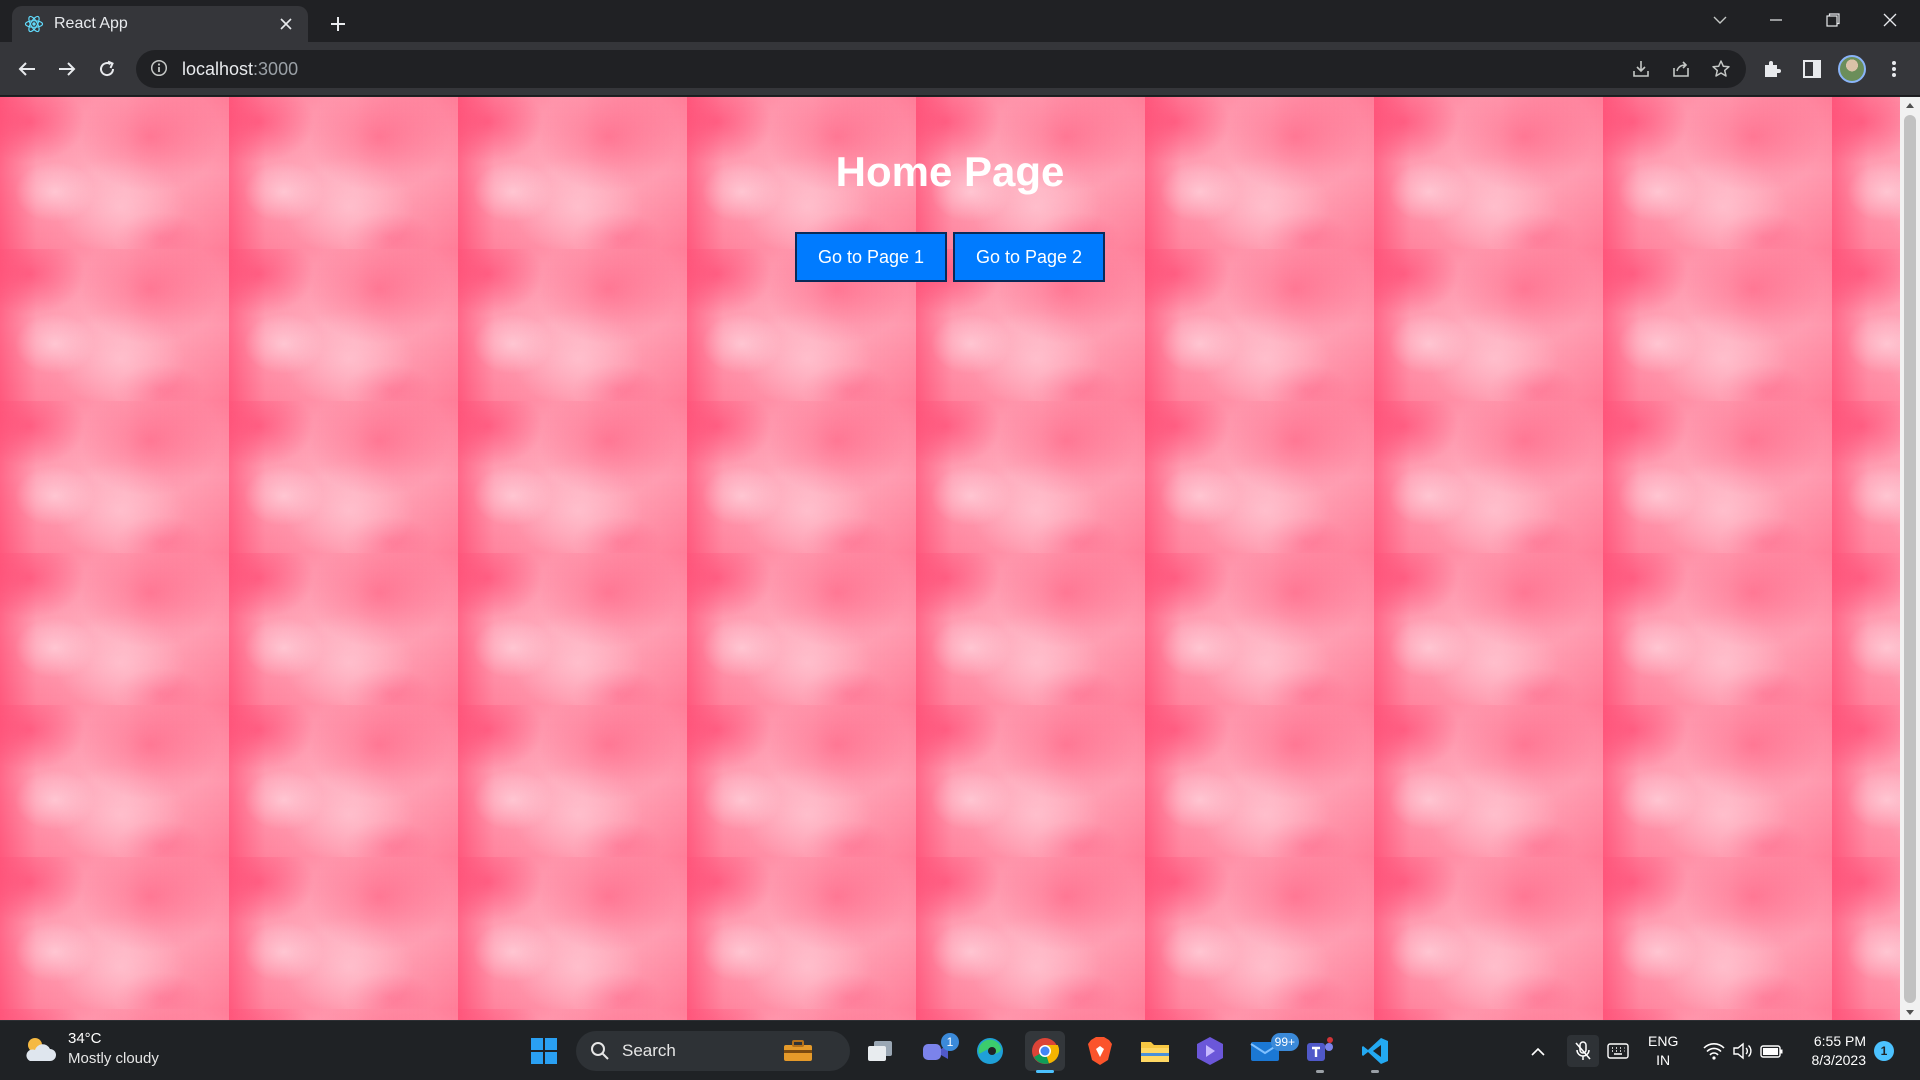 The width and height of the screenshot is (1920, 1080). I want to click on language-indicator: ENG IN, so click(1663, 1051).